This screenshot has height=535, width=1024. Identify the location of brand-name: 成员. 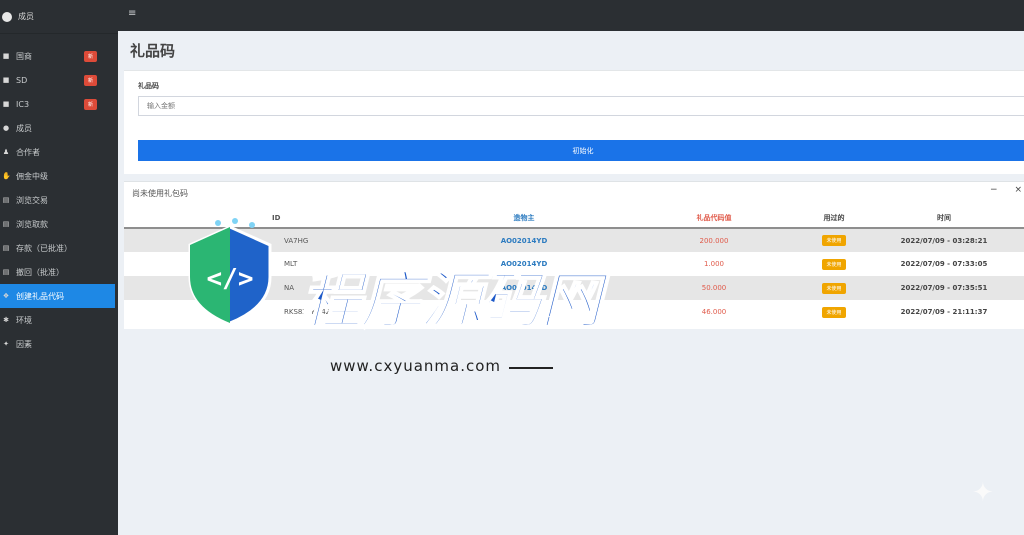
(26, 16).